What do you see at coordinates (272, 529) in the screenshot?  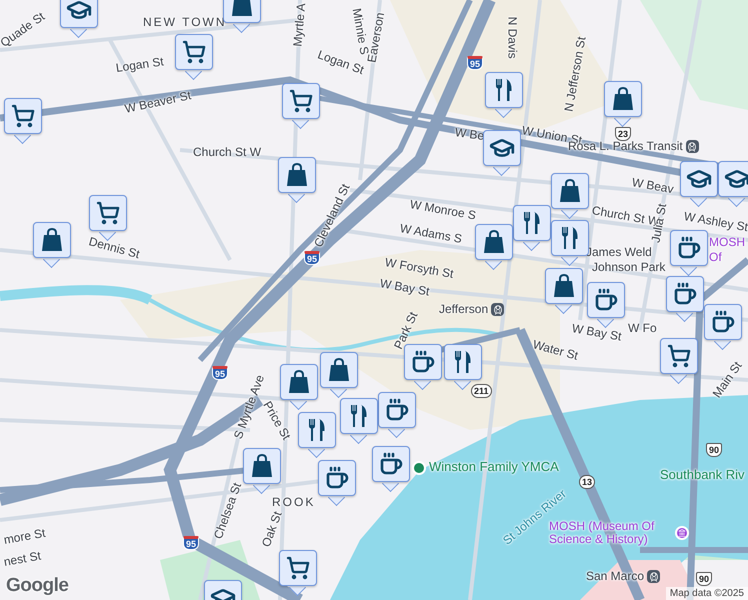 I see `street-label: Oak St` at bounding box center [272, 529].